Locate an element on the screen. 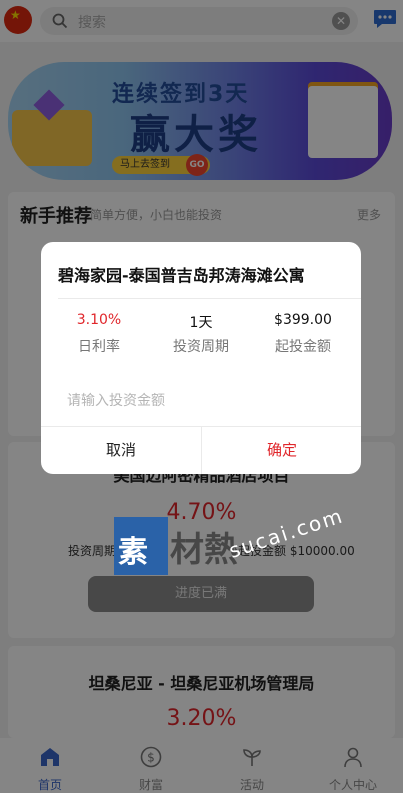 The image size is (403, 793). watermark-logo-text: 素 is located at coordinates (133, 552).